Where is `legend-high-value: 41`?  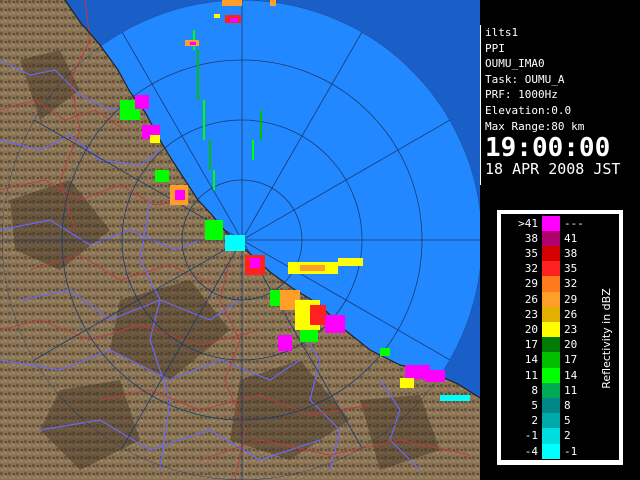
legend-high-value: 41 is located at coordinates (571, 238).